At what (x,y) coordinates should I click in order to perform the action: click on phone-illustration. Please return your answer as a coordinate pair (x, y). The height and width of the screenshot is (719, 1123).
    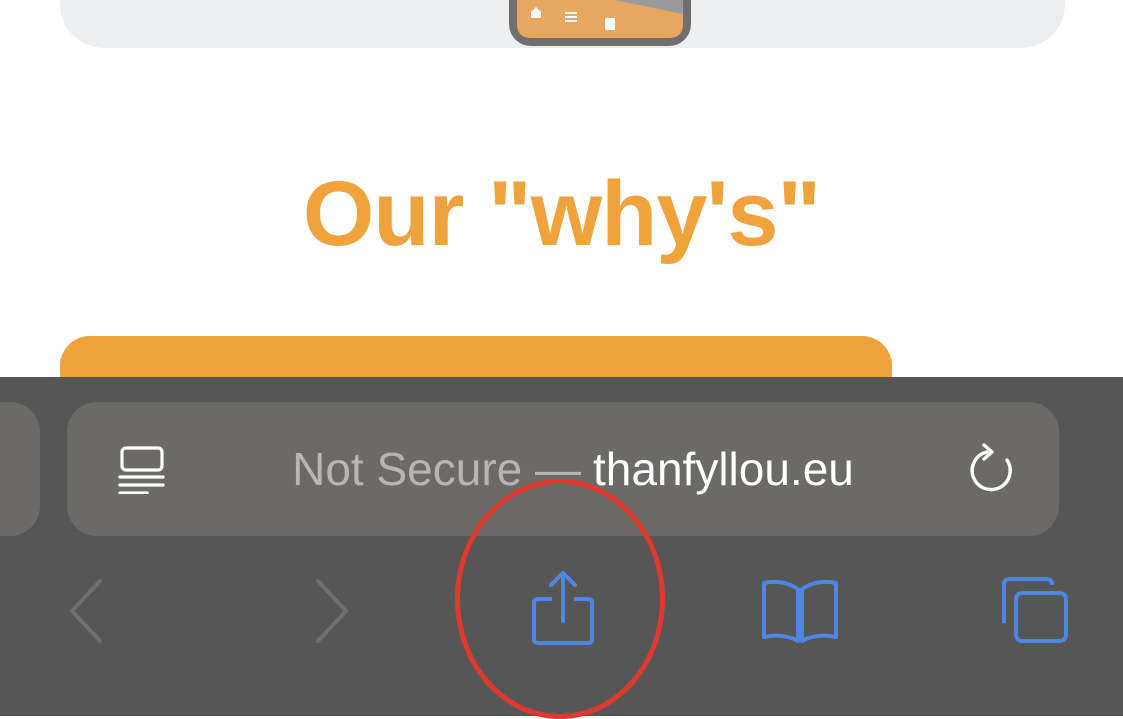
    Looking at the image, I should click on (600, 23).